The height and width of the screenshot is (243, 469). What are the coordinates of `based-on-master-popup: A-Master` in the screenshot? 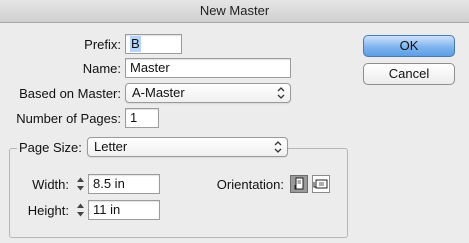 It's located at (208, 93).